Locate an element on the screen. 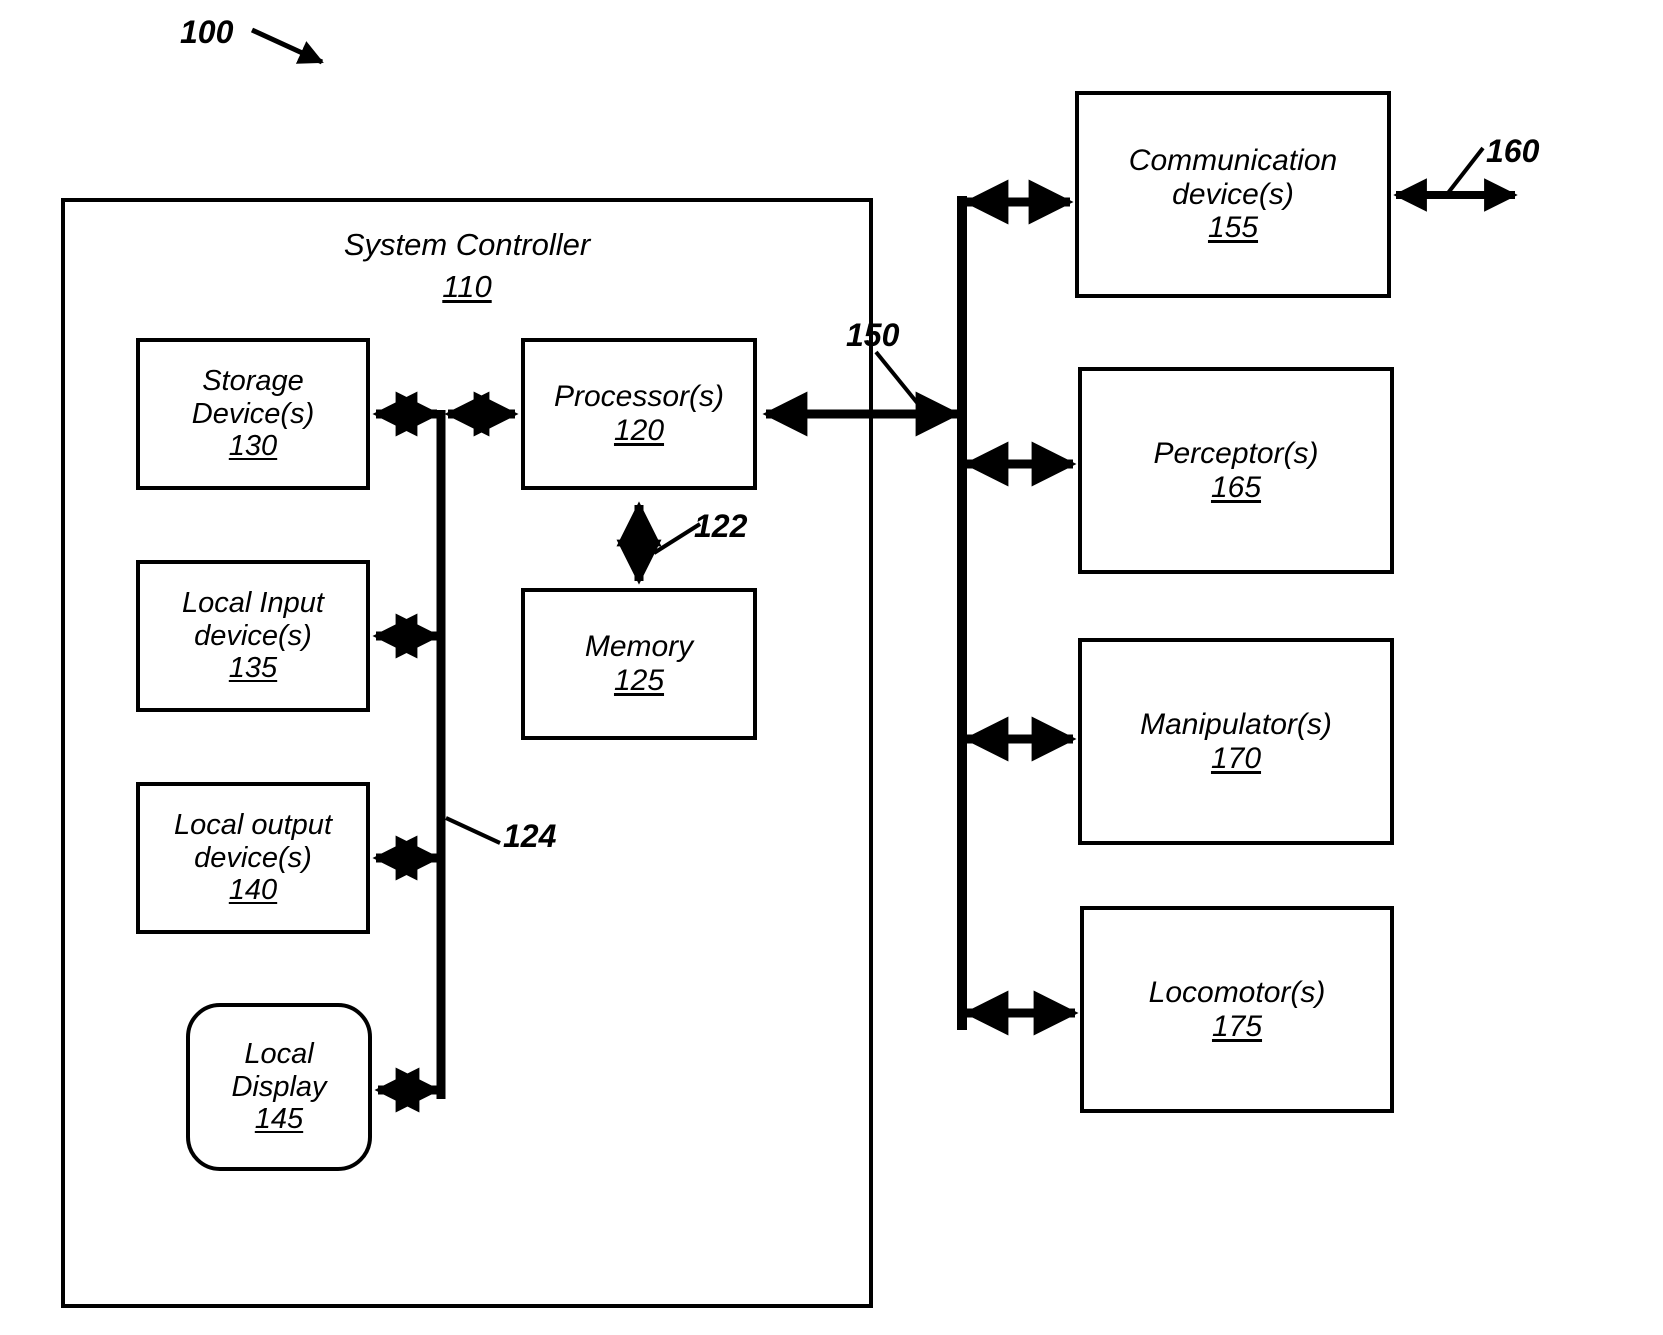 Image resolution: width=1663 pixels, height=1335 pixels. block-memory-number: 125 is located at coordinates (639, 680).